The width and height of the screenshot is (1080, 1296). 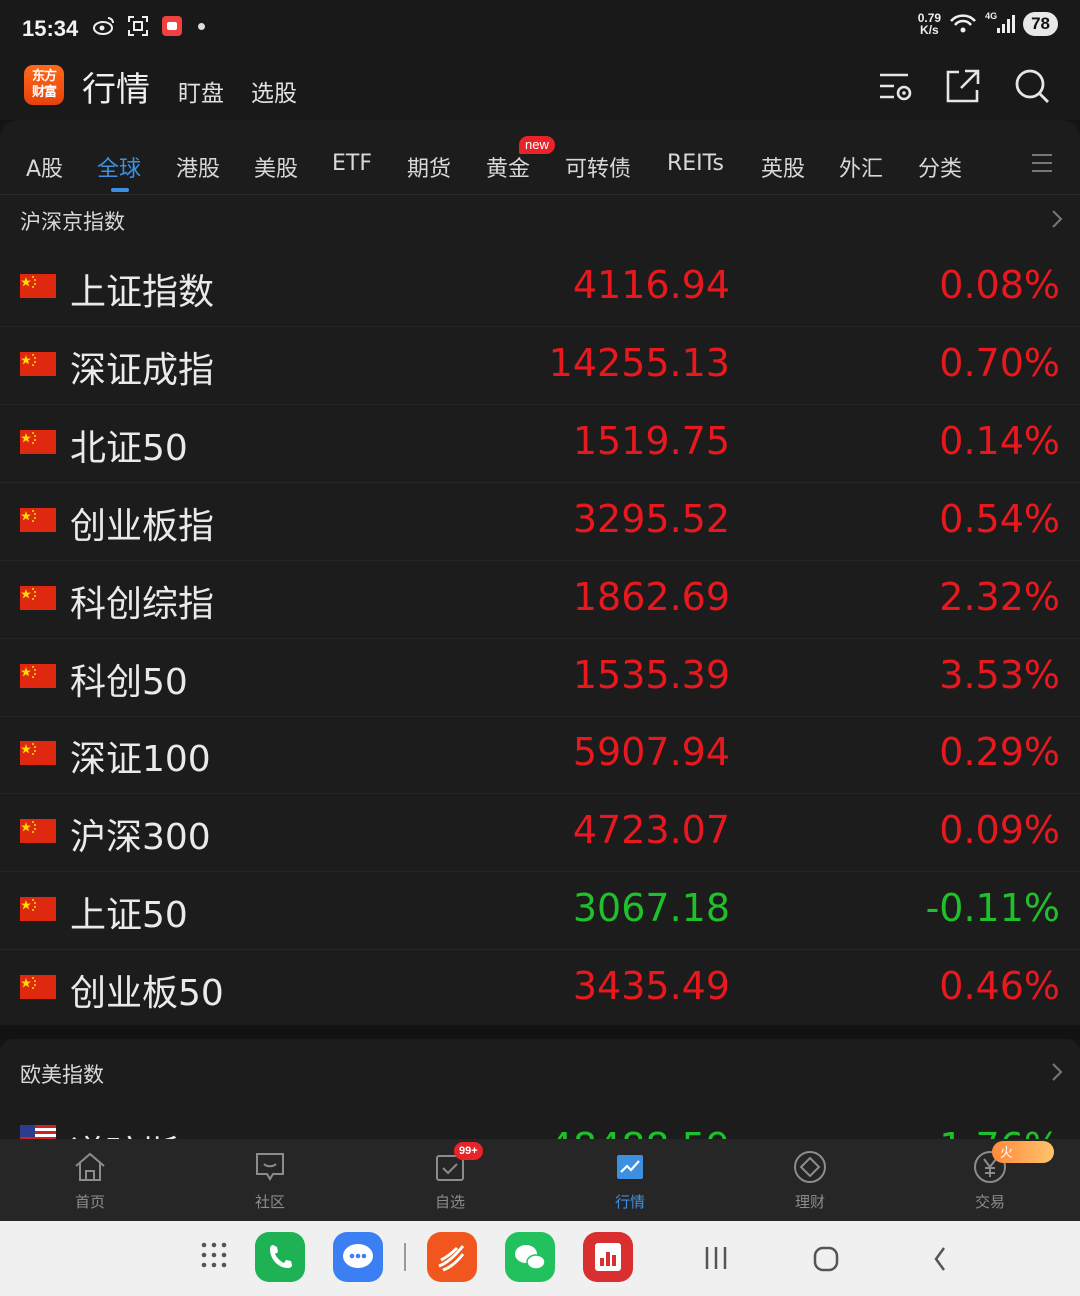 What do you see at coordinates (651, 675) in the screenshot?
I see `index-price: 1535.39` at bounding box center [651, 675].